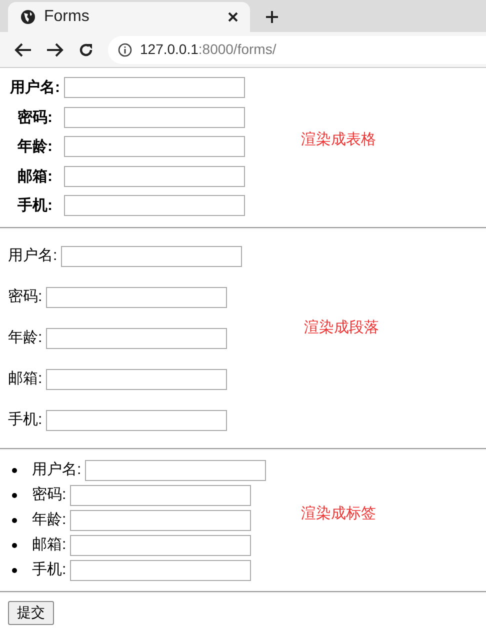 The width and height of the screenshot is (486, 631). What do you see at coordinates (28, 17) in the screenshot?
I see `globe-icon` at bounding box center [28, 17].